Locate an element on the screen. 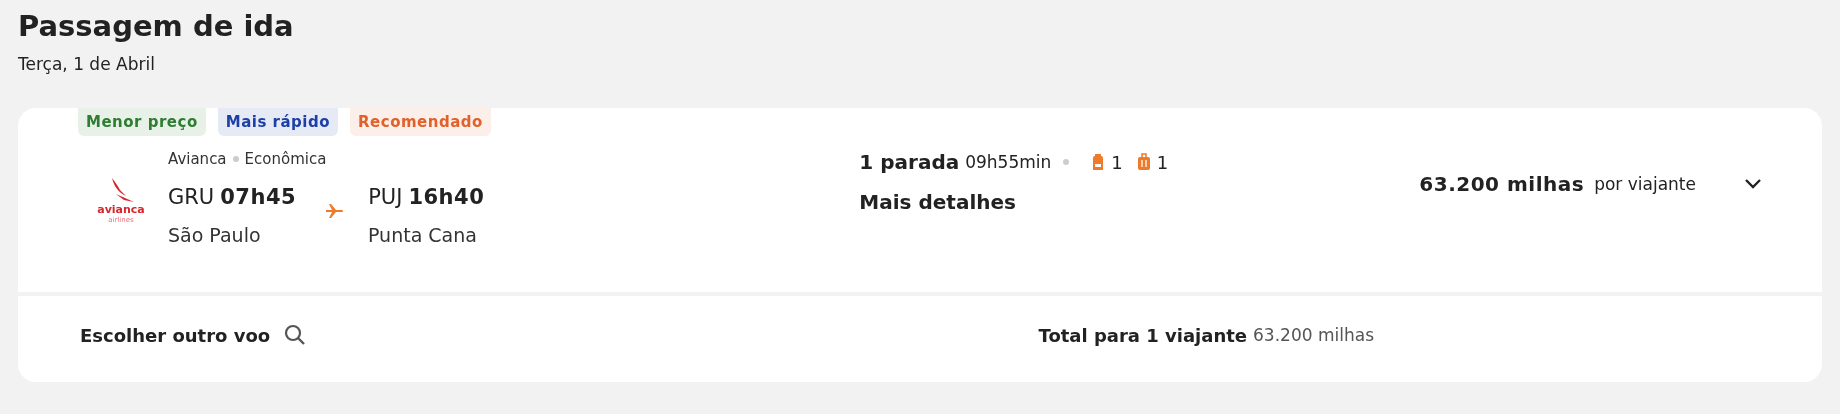 The image size is (1840, 414). arrival-code: PUJ is located at coordinates (385, 197).